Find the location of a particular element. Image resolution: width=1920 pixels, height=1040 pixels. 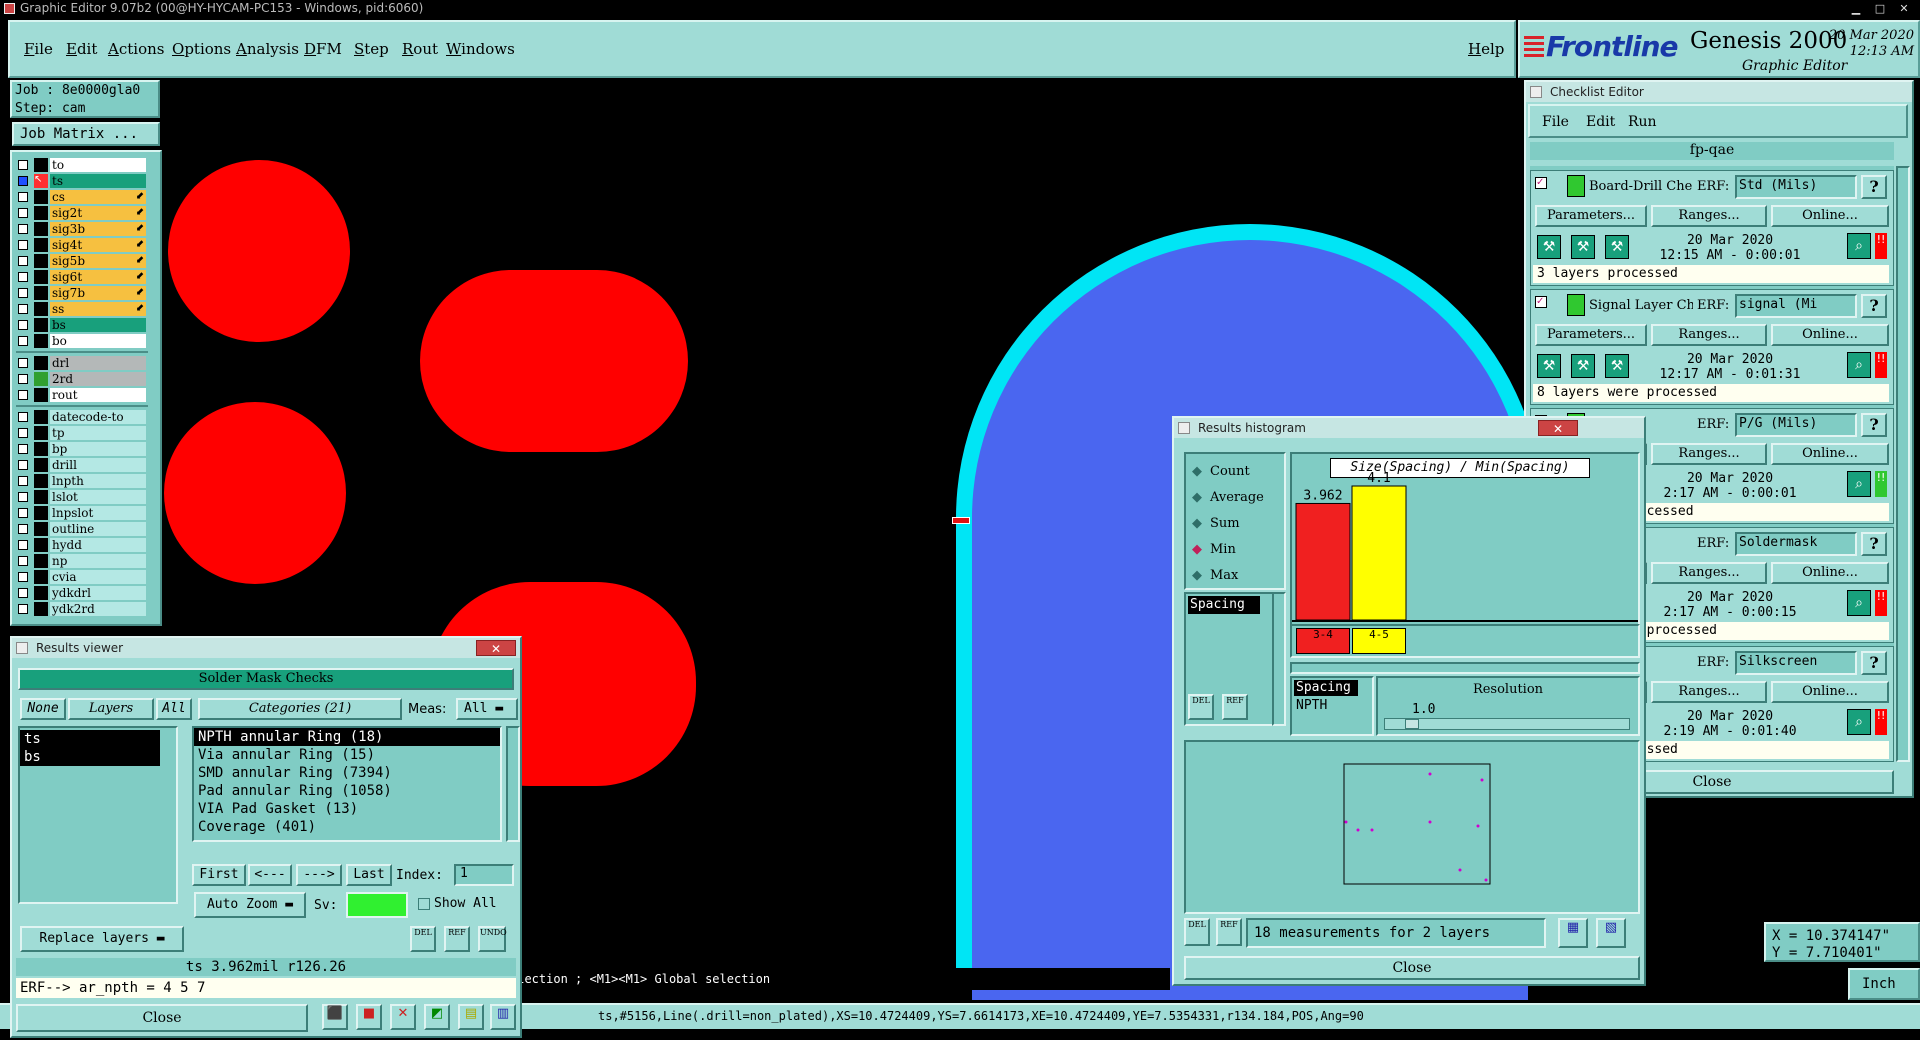

layer-row: sig6t ⬋ is located at coordinates (81, 277).